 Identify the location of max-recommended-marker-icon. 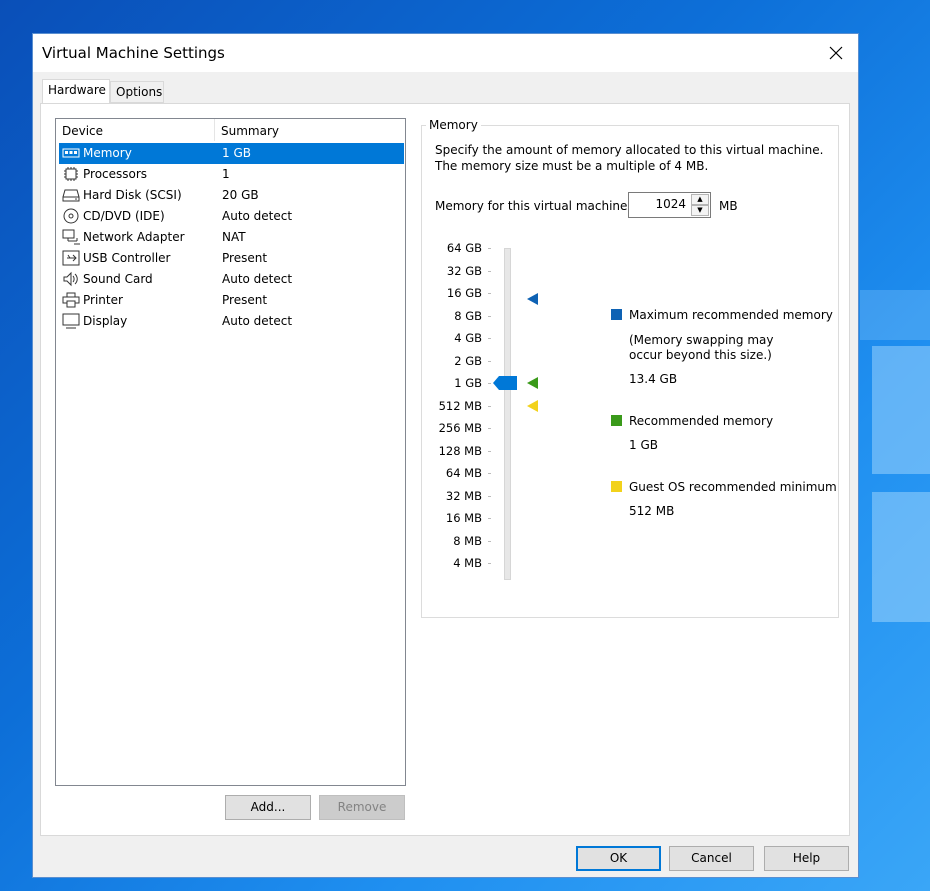
(532, 298).